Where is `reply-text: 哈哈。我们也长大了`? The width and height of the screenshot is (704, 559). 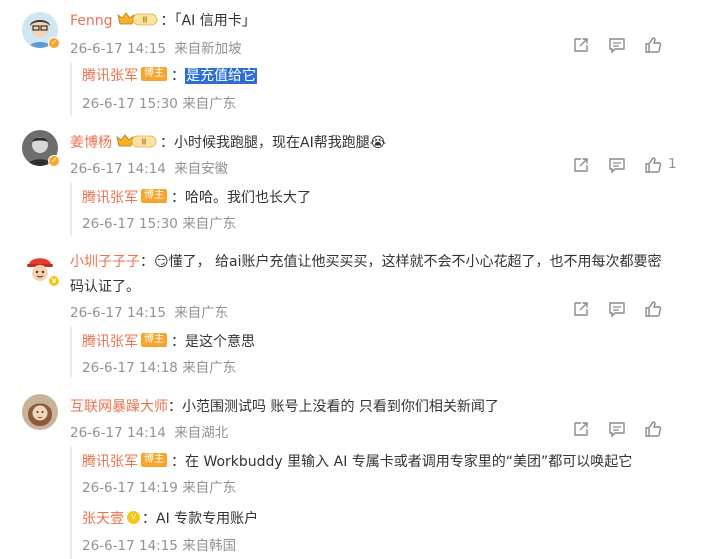 reply-text: 哈哈。我们也长大了 is located at coordinates (248, 198).